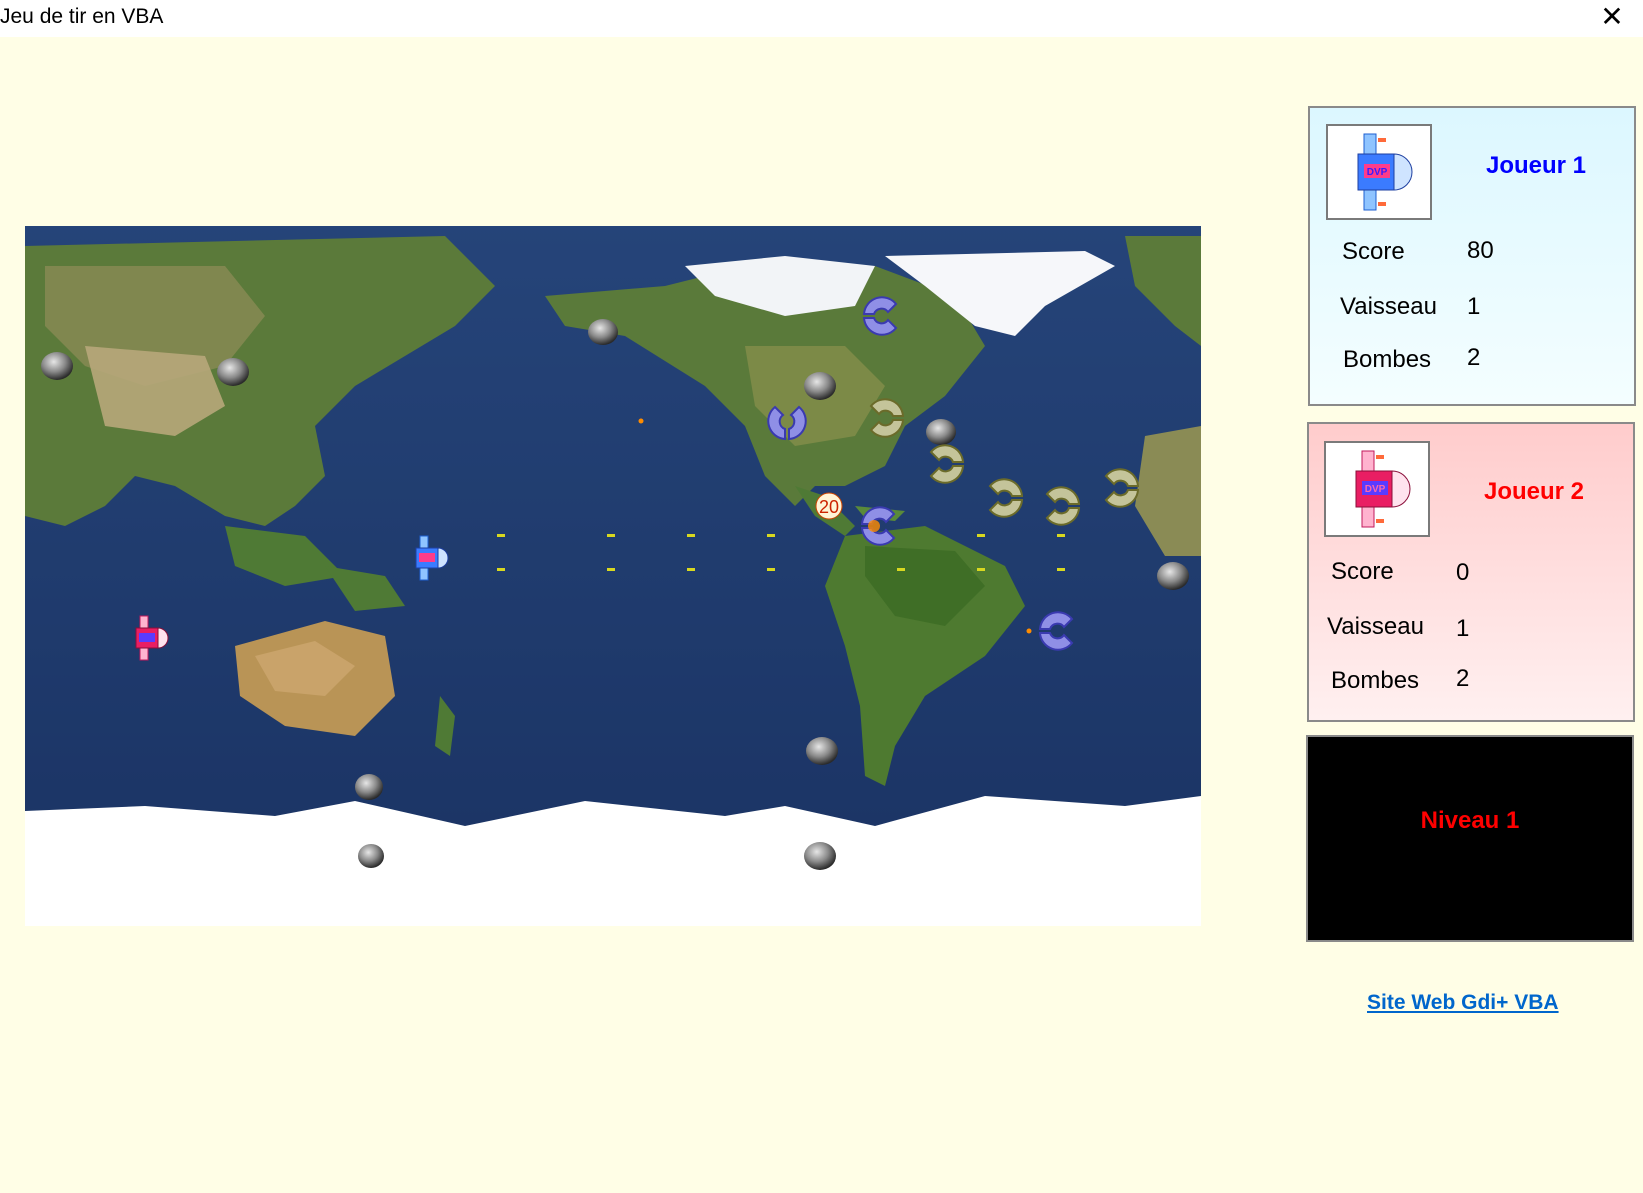  I want to click on level-label: Niveau 1, so click(1470, 820).